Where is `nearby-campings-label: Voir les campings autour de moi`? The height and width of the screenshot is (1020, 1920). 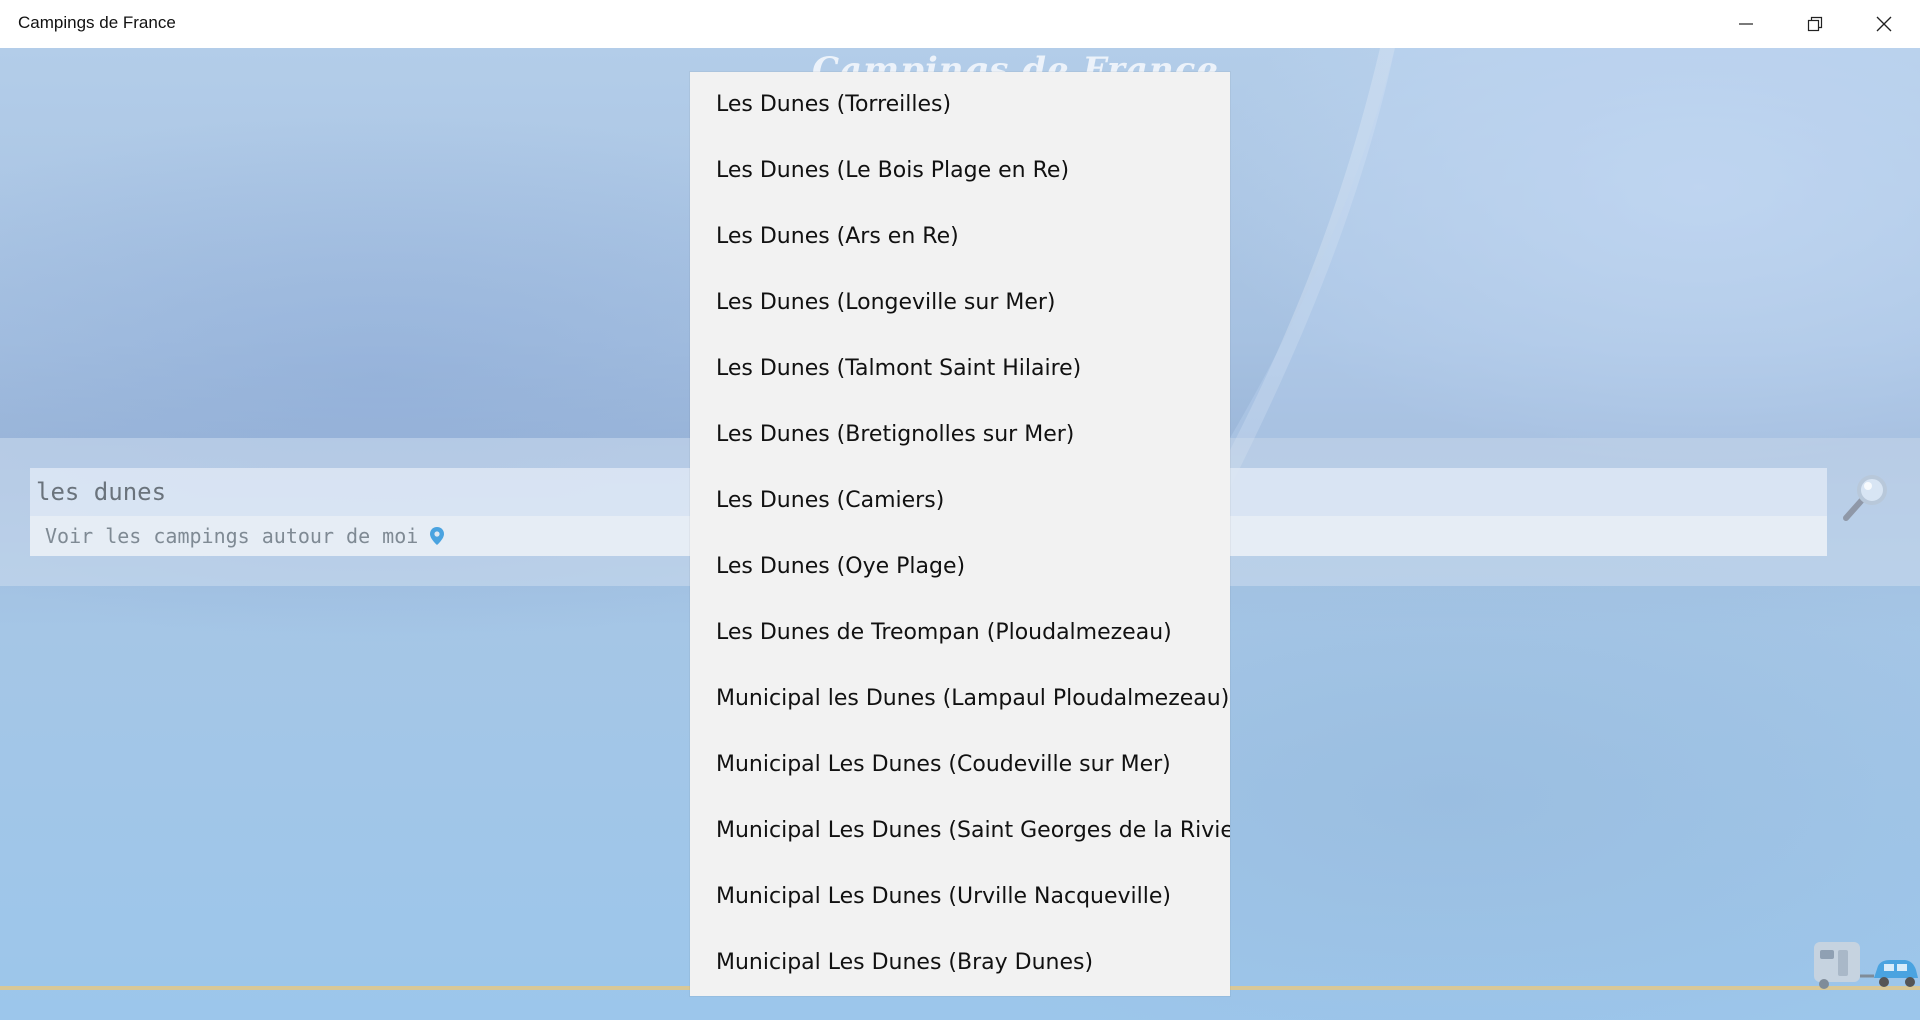
nearby-campings-label: Voir les campings autour de moi is located at coordinates (232, 536).